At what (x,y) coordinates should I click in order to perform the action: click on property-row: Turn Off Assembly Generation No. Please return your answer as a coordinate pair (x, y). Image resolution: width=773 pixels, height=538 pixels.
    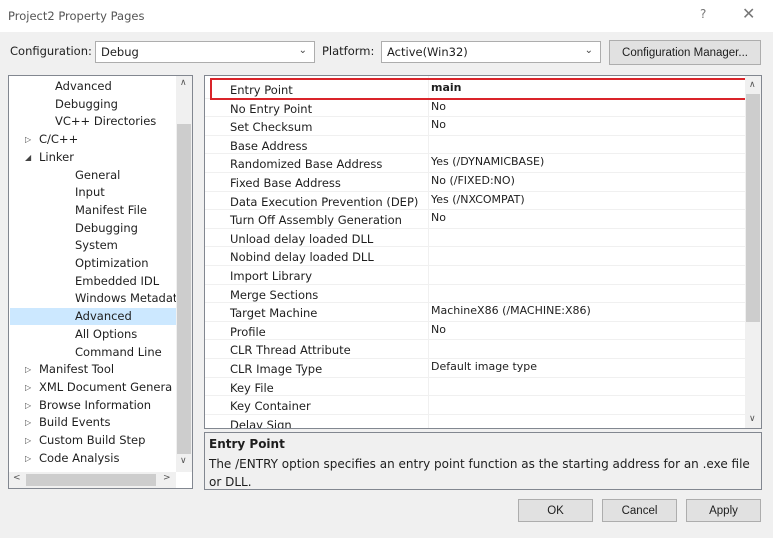
    Looking at the image, I should click on (475, 219).